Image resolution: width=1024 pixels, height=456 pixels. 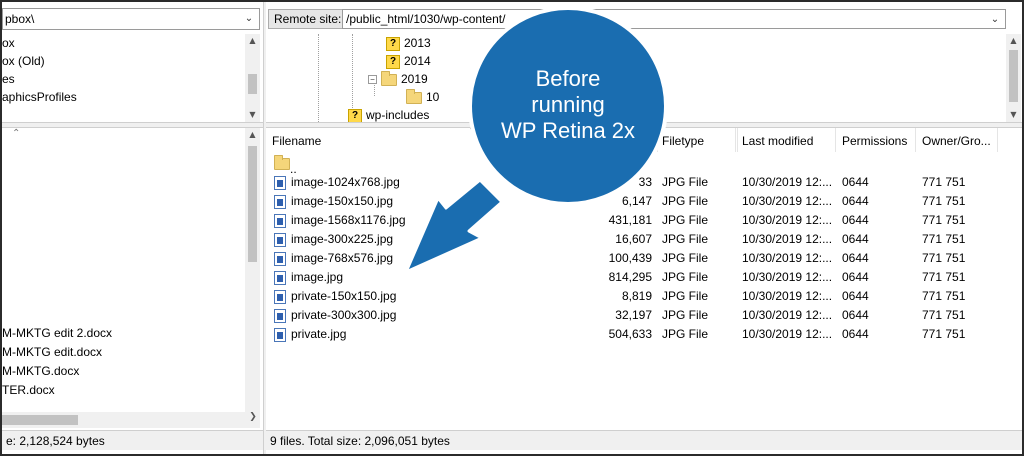 What do you see at coordinates (417, 43) in the screenshot?
I see `tree-item-label: 2013` at bounding box center [417, 43].